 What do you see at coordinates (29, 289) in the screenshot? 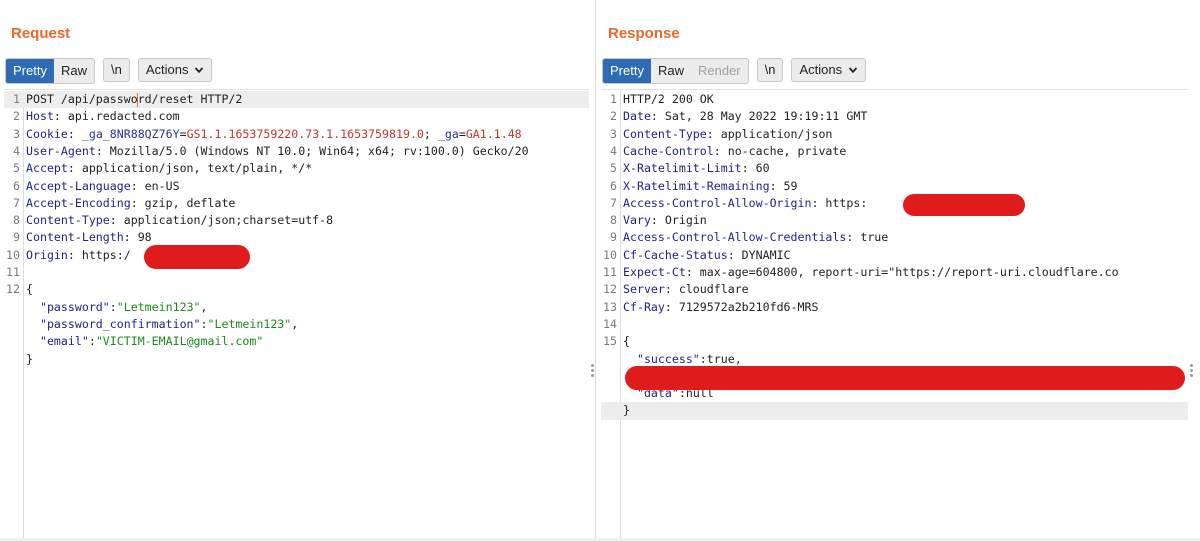
I see `code-token: {` at bounding box center [29, 289].